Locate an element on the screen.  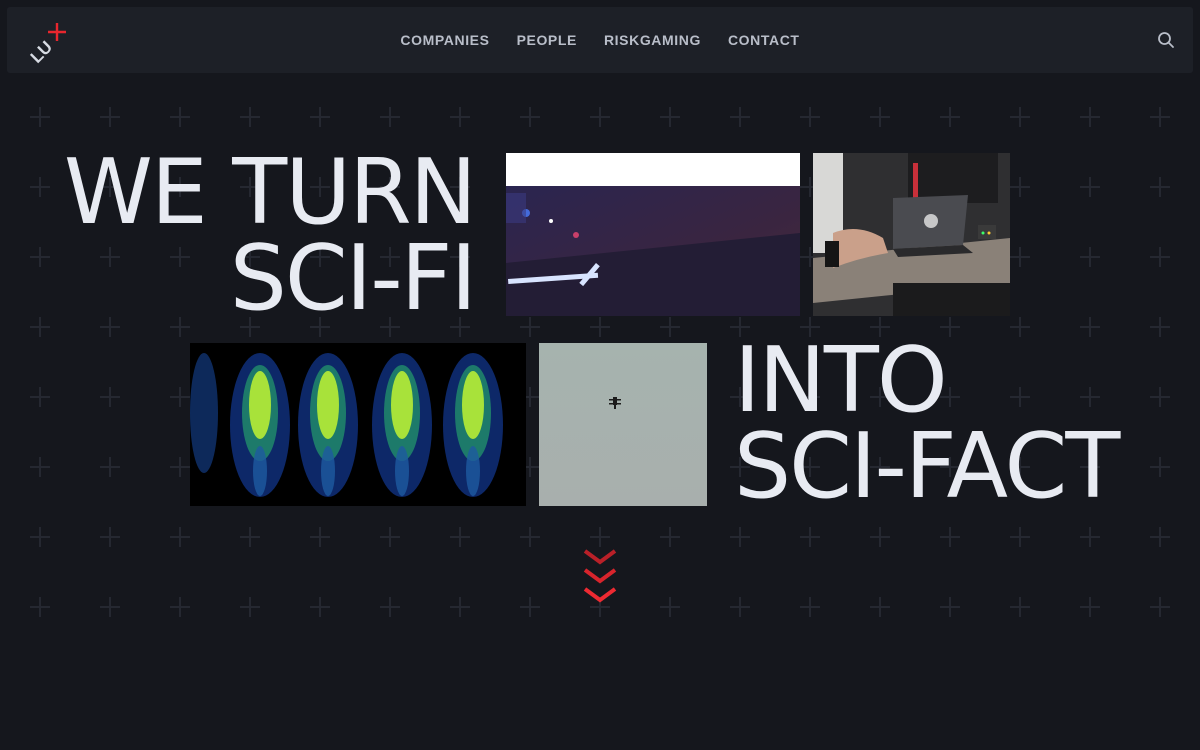
scroll-down-button is located at coordinates (600, 579).